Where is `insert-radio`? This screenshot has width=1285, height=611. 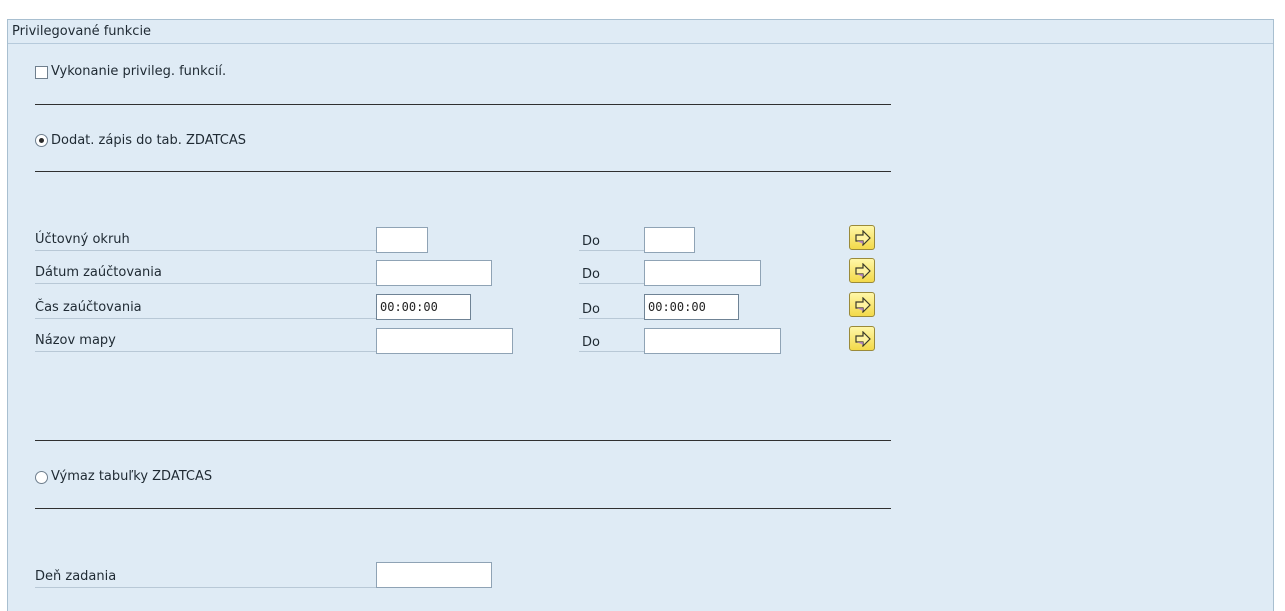 insert-radio is located at coordinates (41, 140).